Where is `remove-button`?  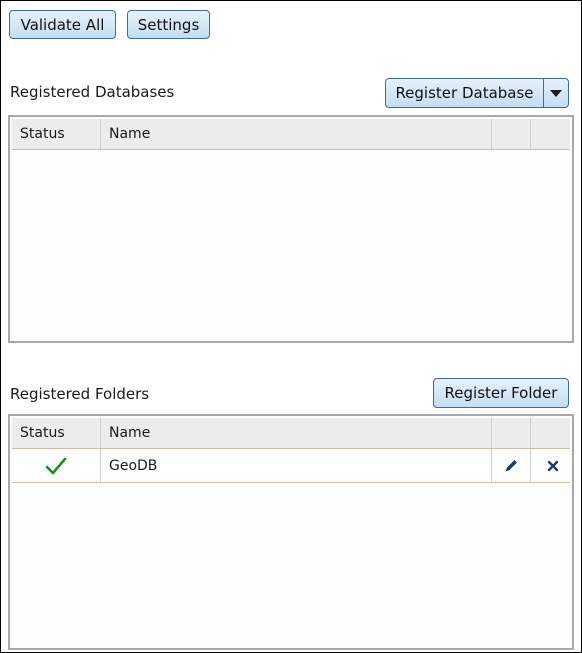
remove-button is located at coordinates (552, 465).